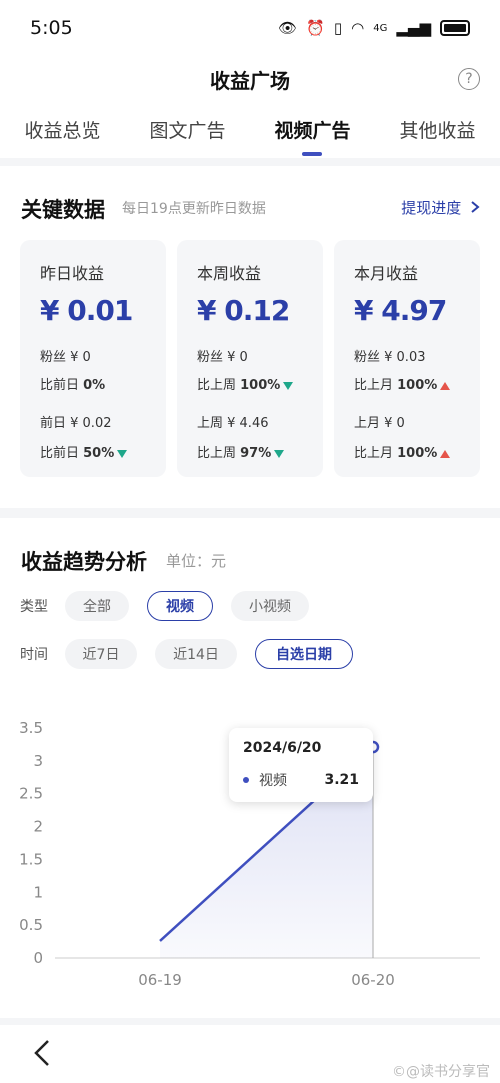  I want to click on y-tick-label: 3, so click(38, 761).